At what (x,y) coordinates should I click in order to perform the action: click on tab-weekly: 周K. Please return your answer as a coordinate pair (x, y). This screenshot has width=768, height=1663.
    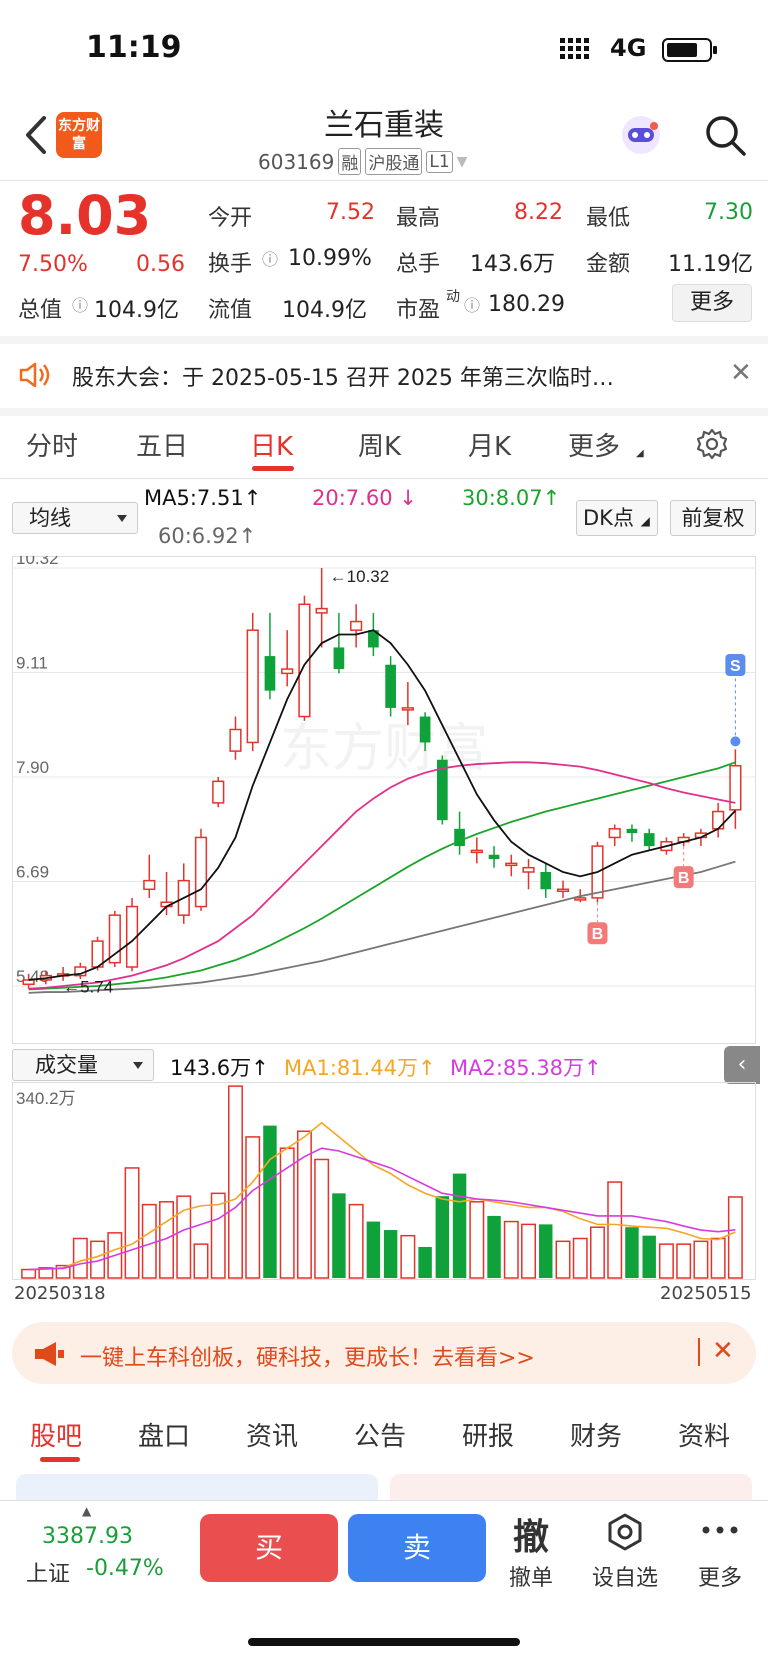
    Looking at the image, I should click on (379, 444).